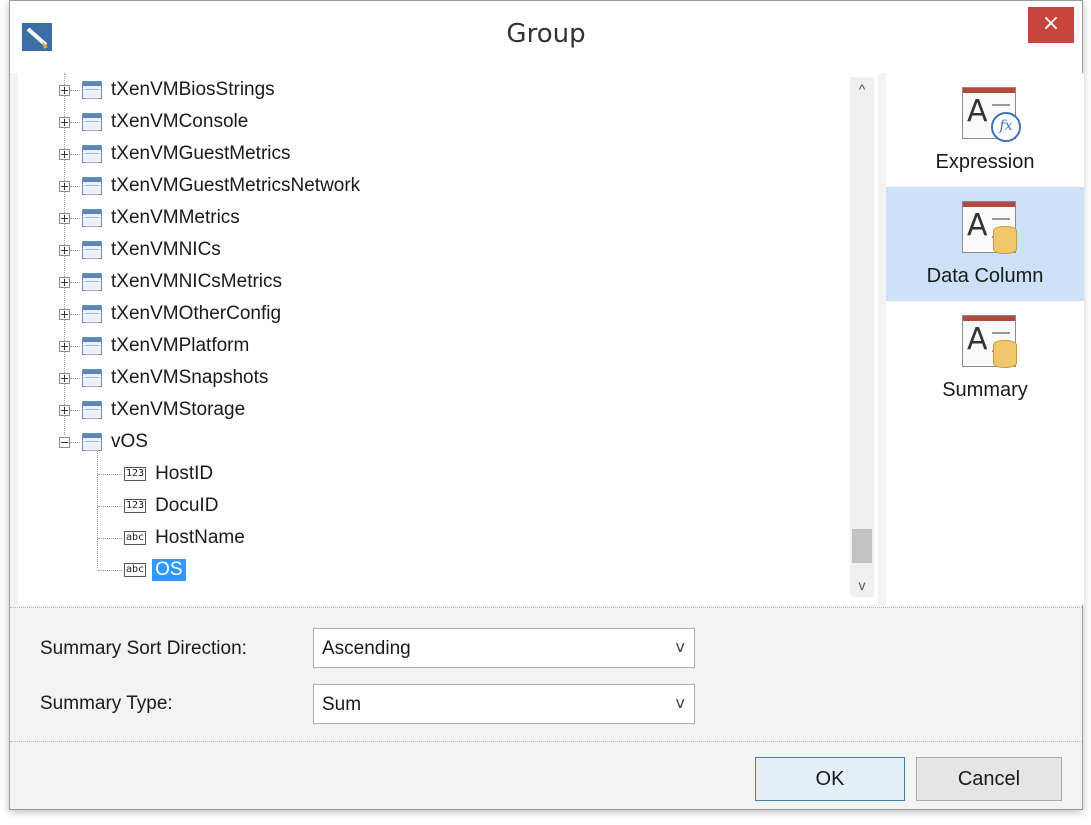  Describe the element at coordinates (1051, 25) in the screenshot. I see `close-button: ×` at that location.